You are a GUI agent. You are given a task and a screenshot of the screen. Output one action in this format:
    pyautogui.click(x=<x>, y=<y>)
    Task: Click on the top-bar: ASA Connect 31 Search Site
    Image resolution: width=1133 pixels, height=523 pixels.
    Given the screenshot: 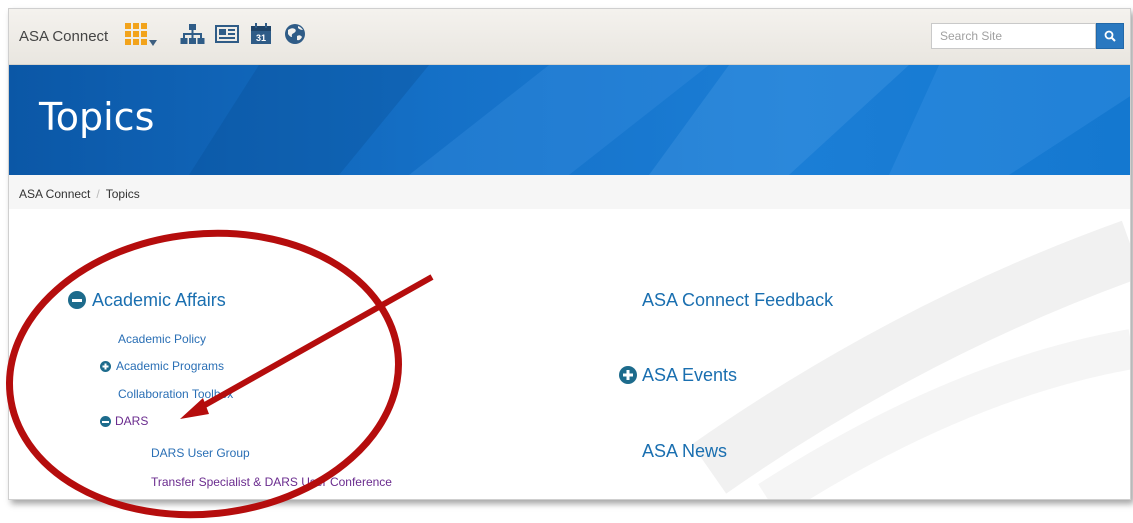 What is the action you would take?
    pyautogui.click(x=569, y=37)
    